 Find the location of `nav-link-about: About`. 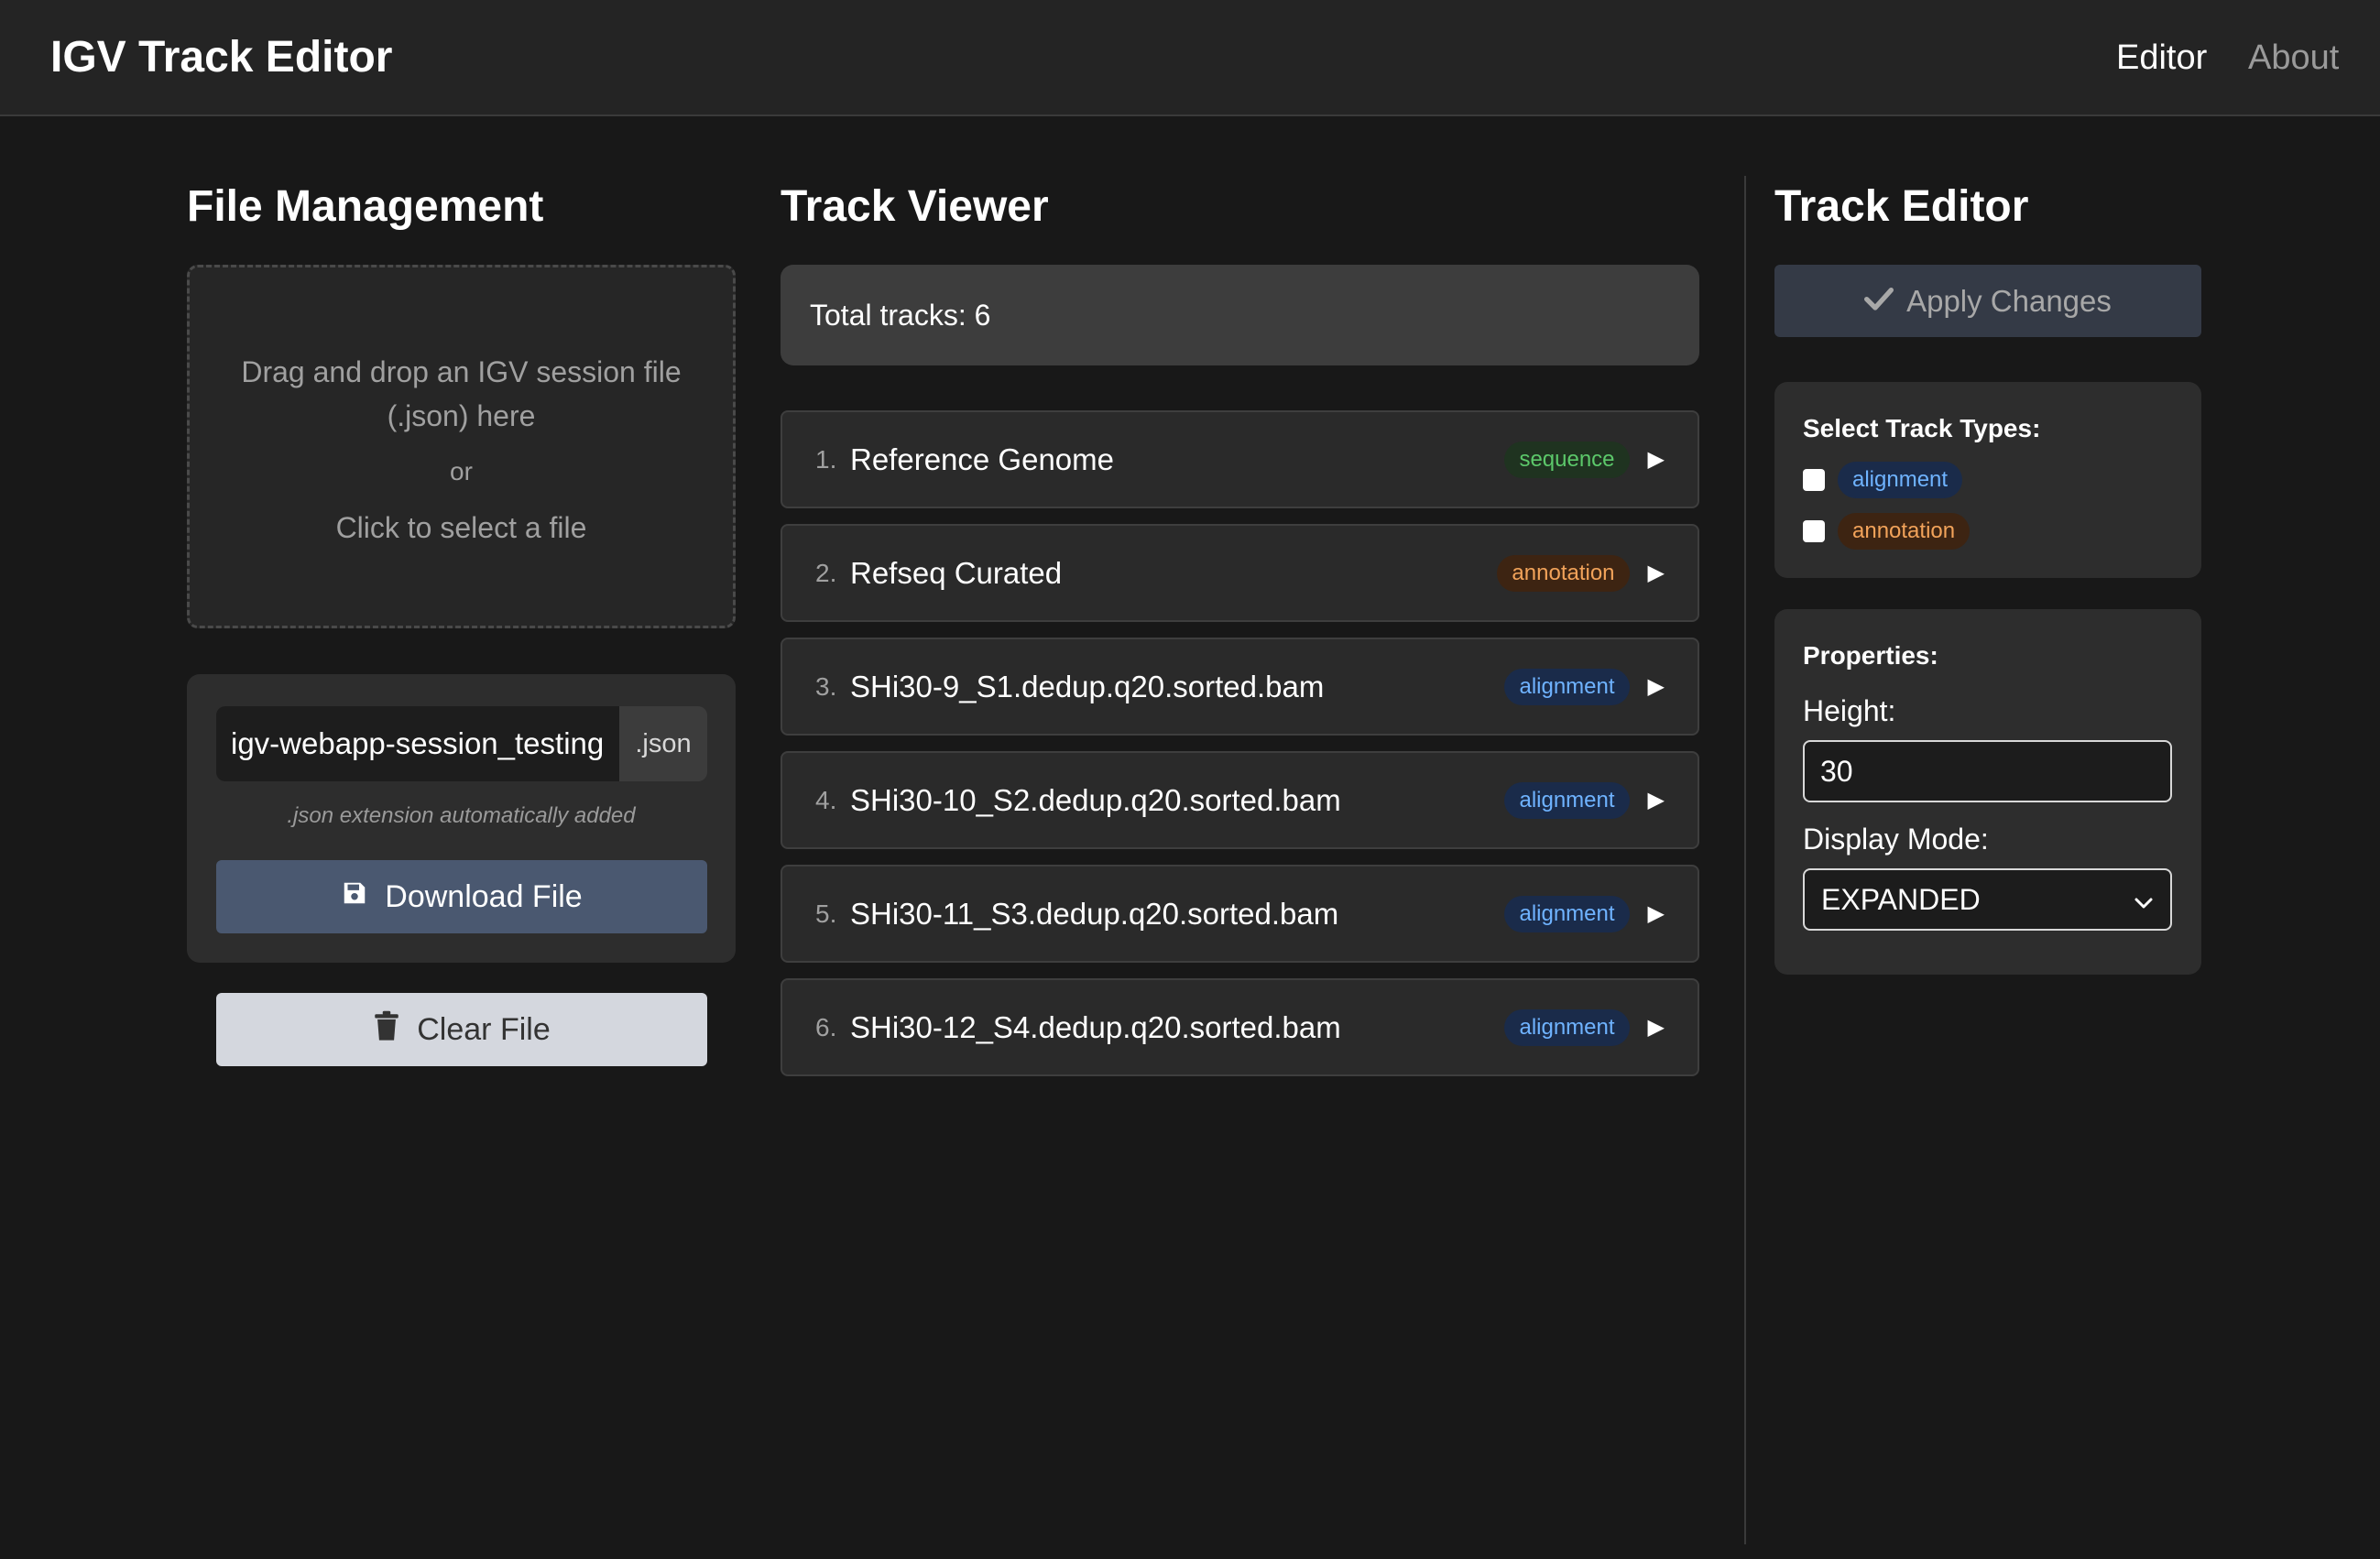

nav-link-about: About is located at coordinates (2293, 58).